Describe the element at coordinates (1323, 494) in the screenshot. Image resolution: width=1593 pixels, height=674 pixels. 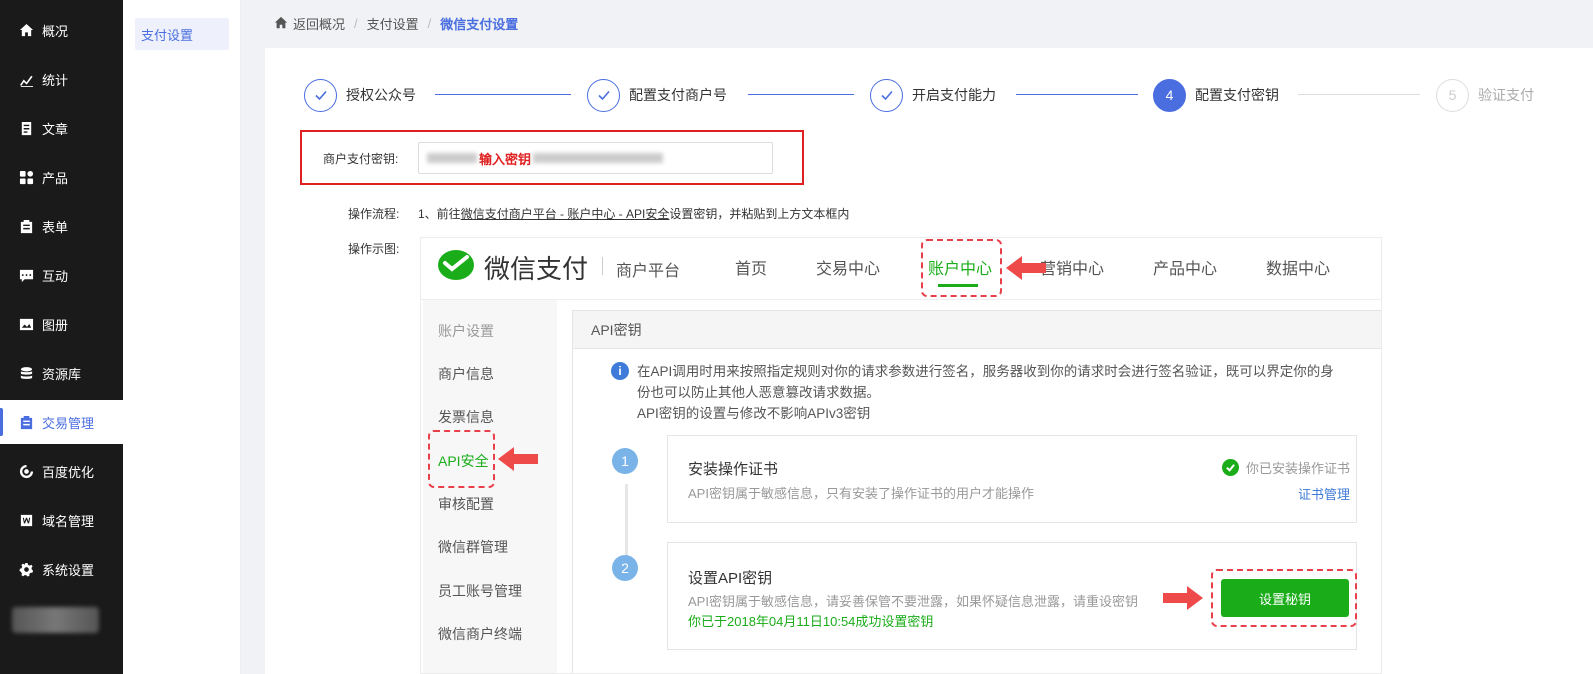
I see `cert-manage-link: 证书管理` at that location.